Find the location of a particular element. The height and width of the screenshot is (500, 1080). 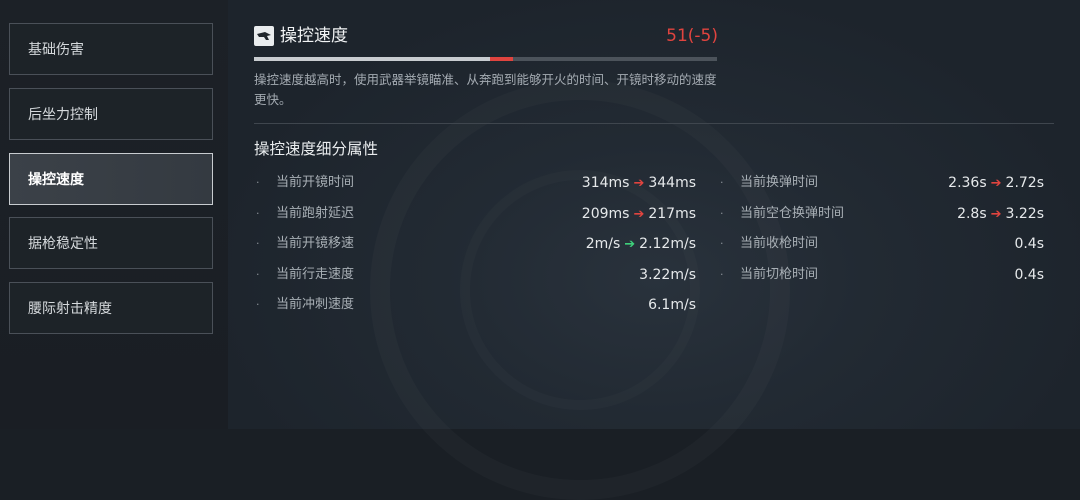

new-value: 3.22m/s is located at coordinates (667, 274).